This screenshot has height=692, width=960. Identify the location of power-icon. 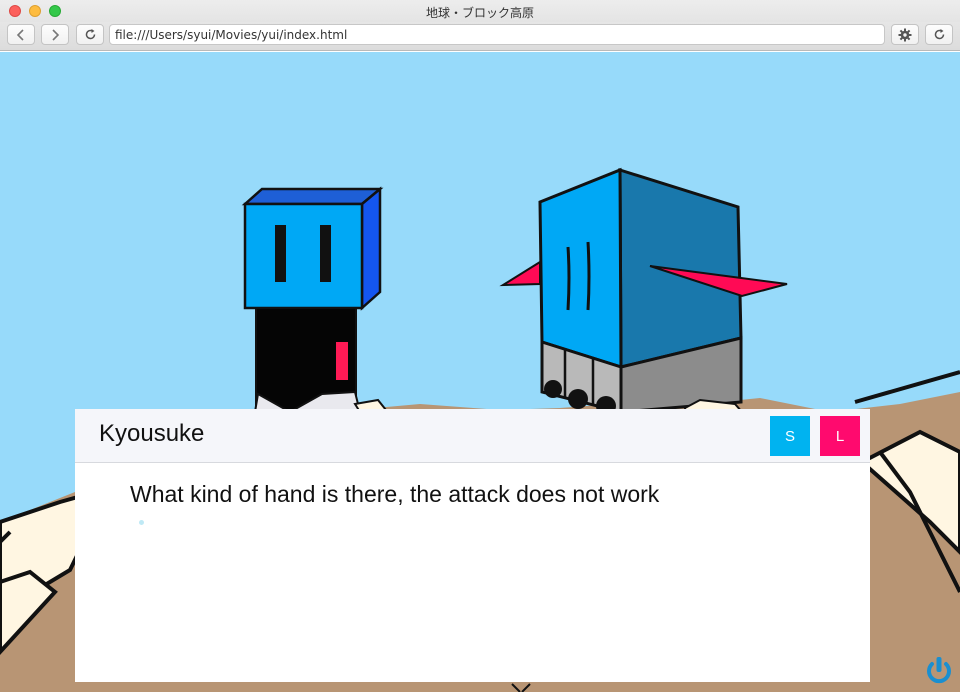
(939, 671).